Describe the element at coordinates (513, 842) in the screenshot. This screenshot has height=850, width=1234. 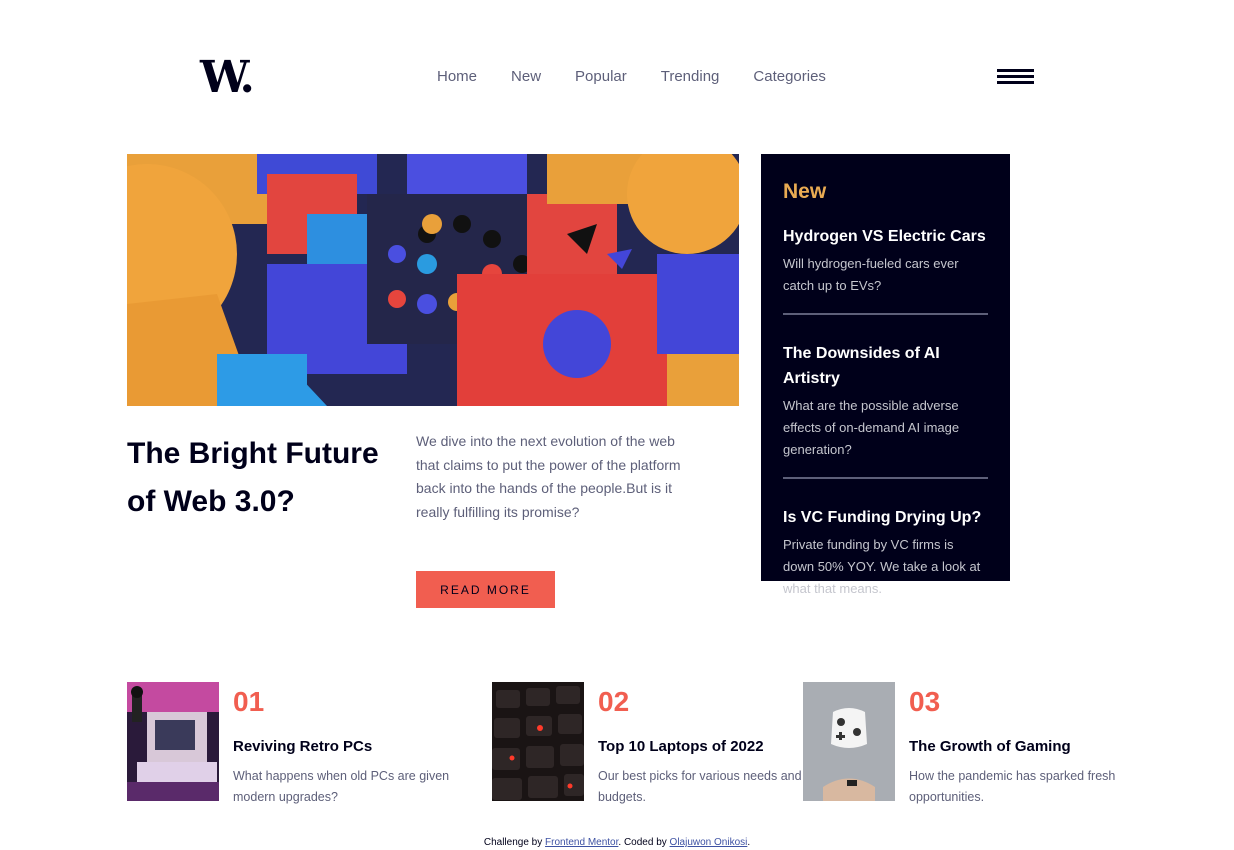
I see `attribution-prefix: Challenge by` at that location.